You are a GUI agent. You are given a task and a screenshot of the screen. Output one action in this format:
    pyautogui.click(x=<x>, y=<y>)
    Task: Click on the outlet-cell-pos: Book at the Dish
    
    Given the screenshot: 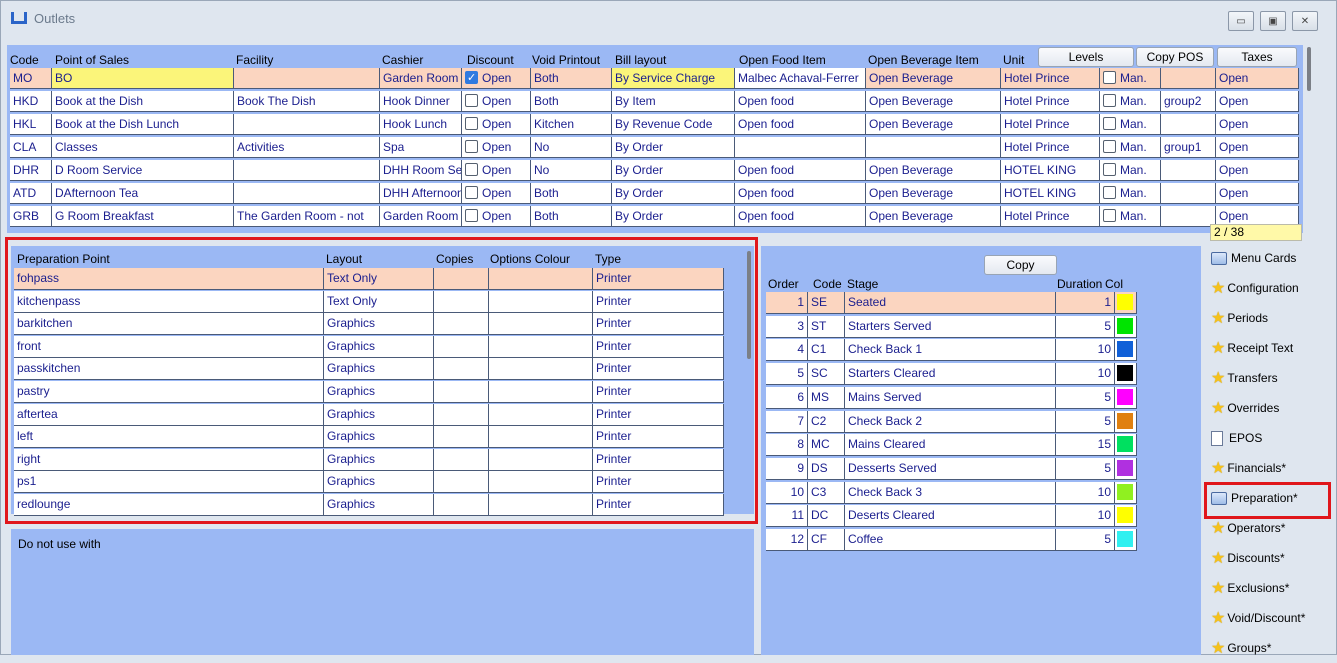 What is the action you would take?
    pyautogui.click(x=143, y=101)
    